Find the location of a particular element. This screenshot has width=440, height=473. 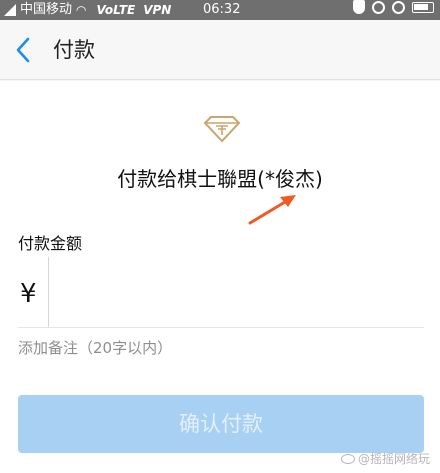

amount-label: 付款金额 is located at coordinates (50, 243).